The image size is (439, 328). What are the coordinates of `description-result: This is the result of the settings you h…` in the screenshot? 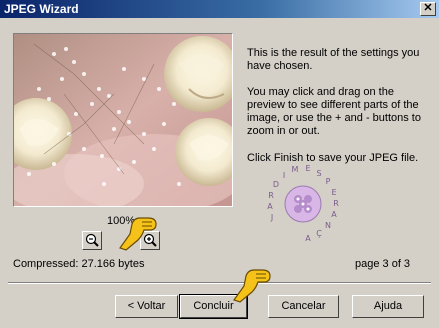 It's located at (333, 59).